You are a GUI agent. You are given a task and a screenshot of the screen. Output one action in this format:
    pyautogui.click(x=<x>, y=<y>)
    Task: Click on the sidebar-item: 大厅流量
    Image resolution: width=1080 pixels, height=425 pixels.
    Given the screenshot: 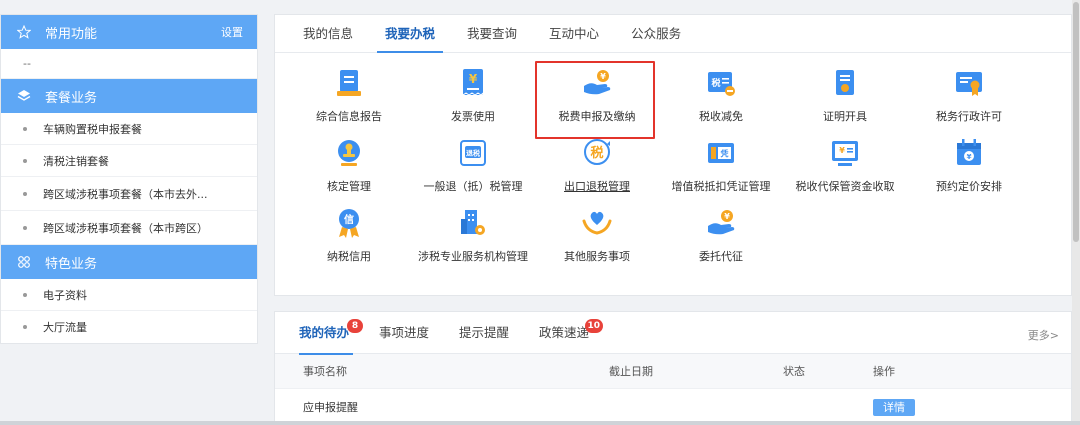 What is the action you would take?
    pyautogui.click(x=129, y=327)
    